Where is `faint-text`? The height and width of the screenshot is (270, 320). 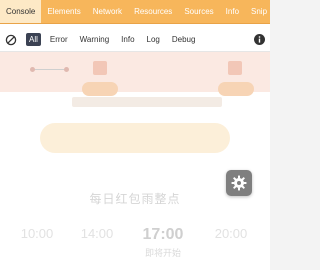 faint-text is located at coordinates (147, 102).